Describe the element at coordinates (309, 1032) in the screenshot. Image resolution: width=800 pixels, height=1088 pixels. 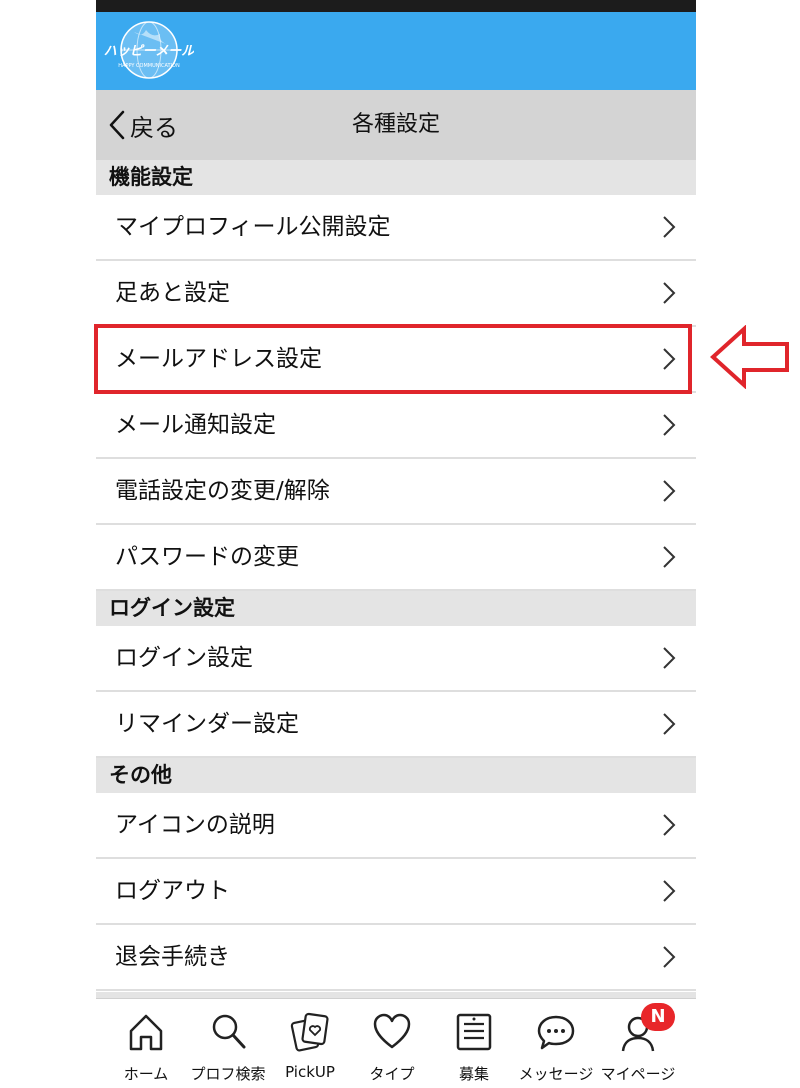
I see `pickup-cards-icon` at that location.